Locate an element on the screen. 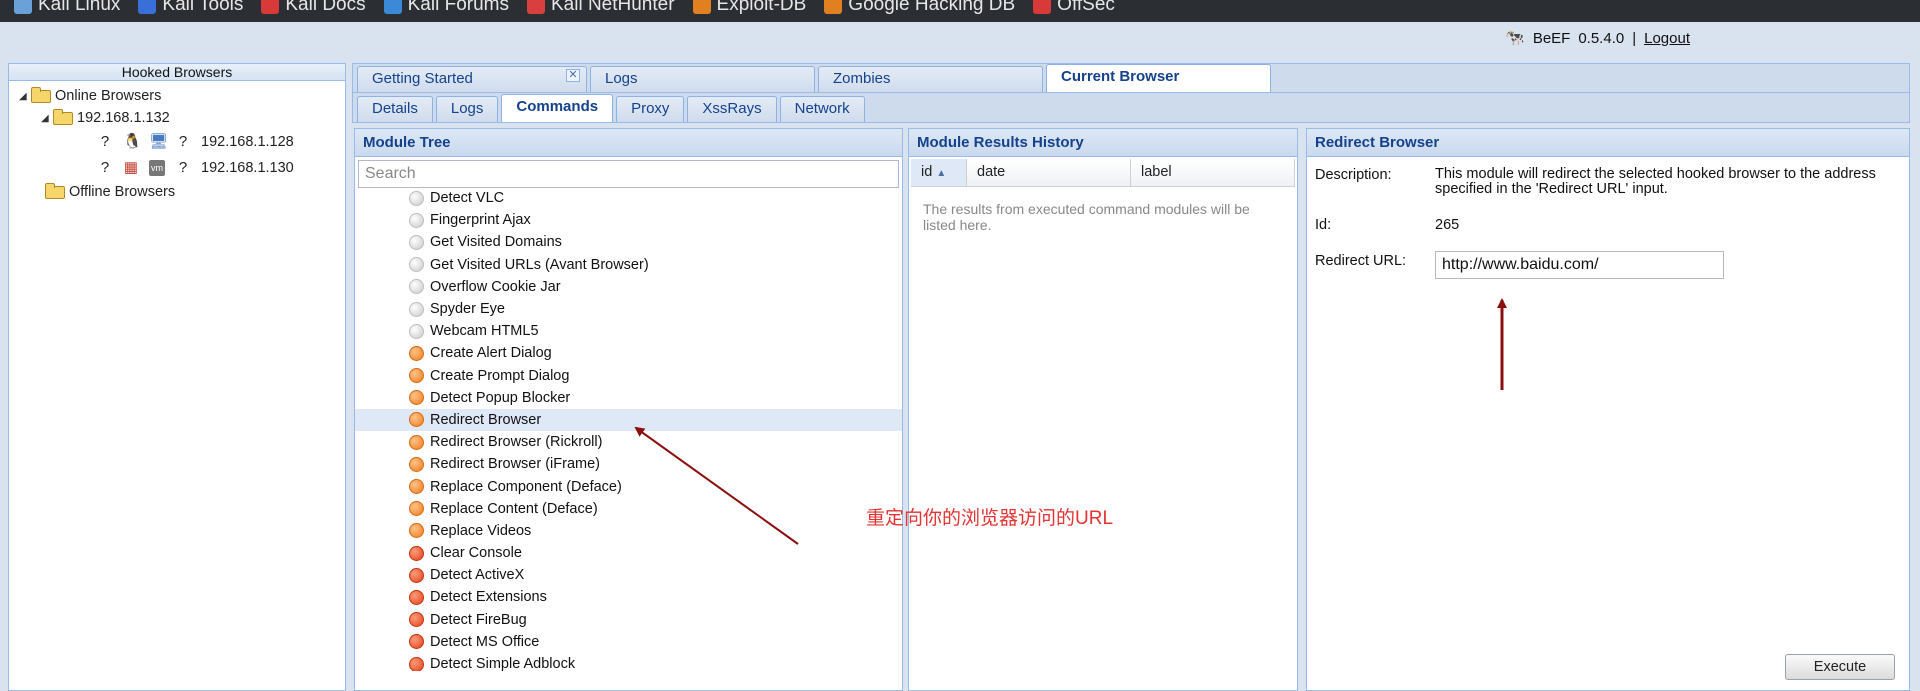 This screenshot has width=1920, height=691. bookmark-label: OffSec is located at coordinates (1086, 7).